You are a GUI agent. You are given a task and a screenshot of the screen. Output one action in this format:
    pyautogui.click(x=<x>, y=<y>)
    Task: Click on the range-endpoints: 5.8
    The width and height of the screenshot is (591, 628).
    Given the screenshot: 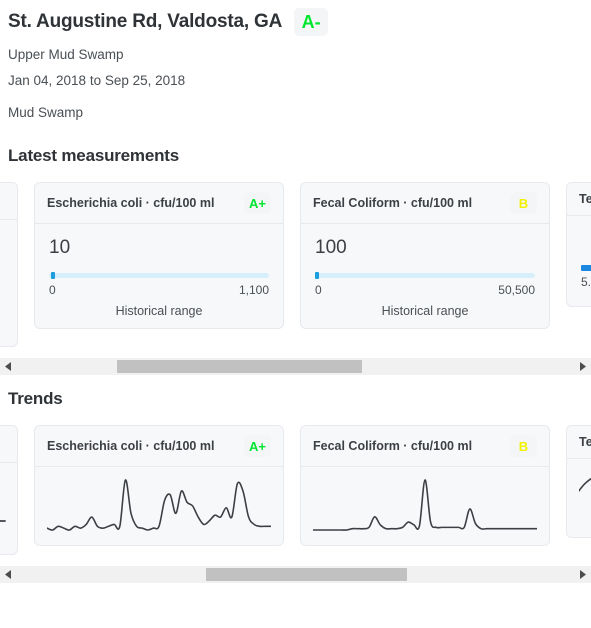 What is the action you would take?
    pyautogui.click(x=586, y=282)
    